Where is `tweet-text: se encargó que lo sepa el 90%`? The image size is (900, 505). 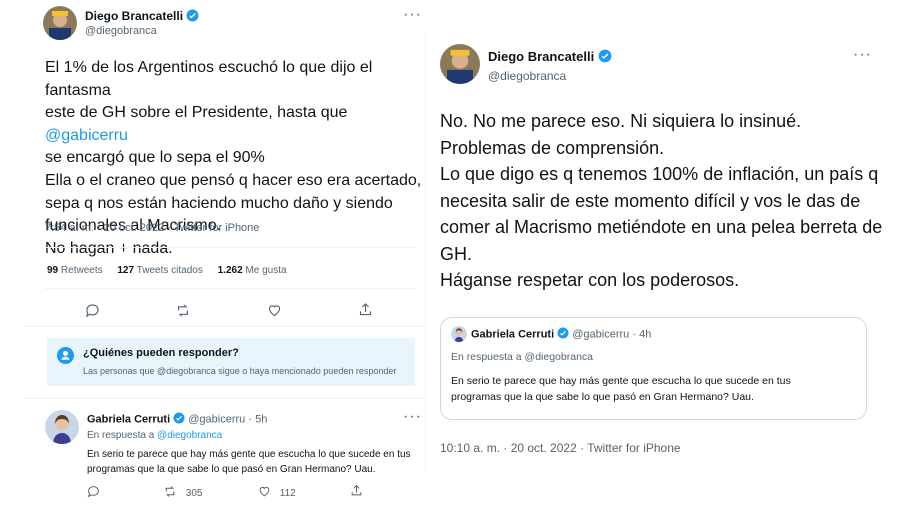
tweet-text: se encargó que lo sepa el 90% is located at coordinates (155, 158).